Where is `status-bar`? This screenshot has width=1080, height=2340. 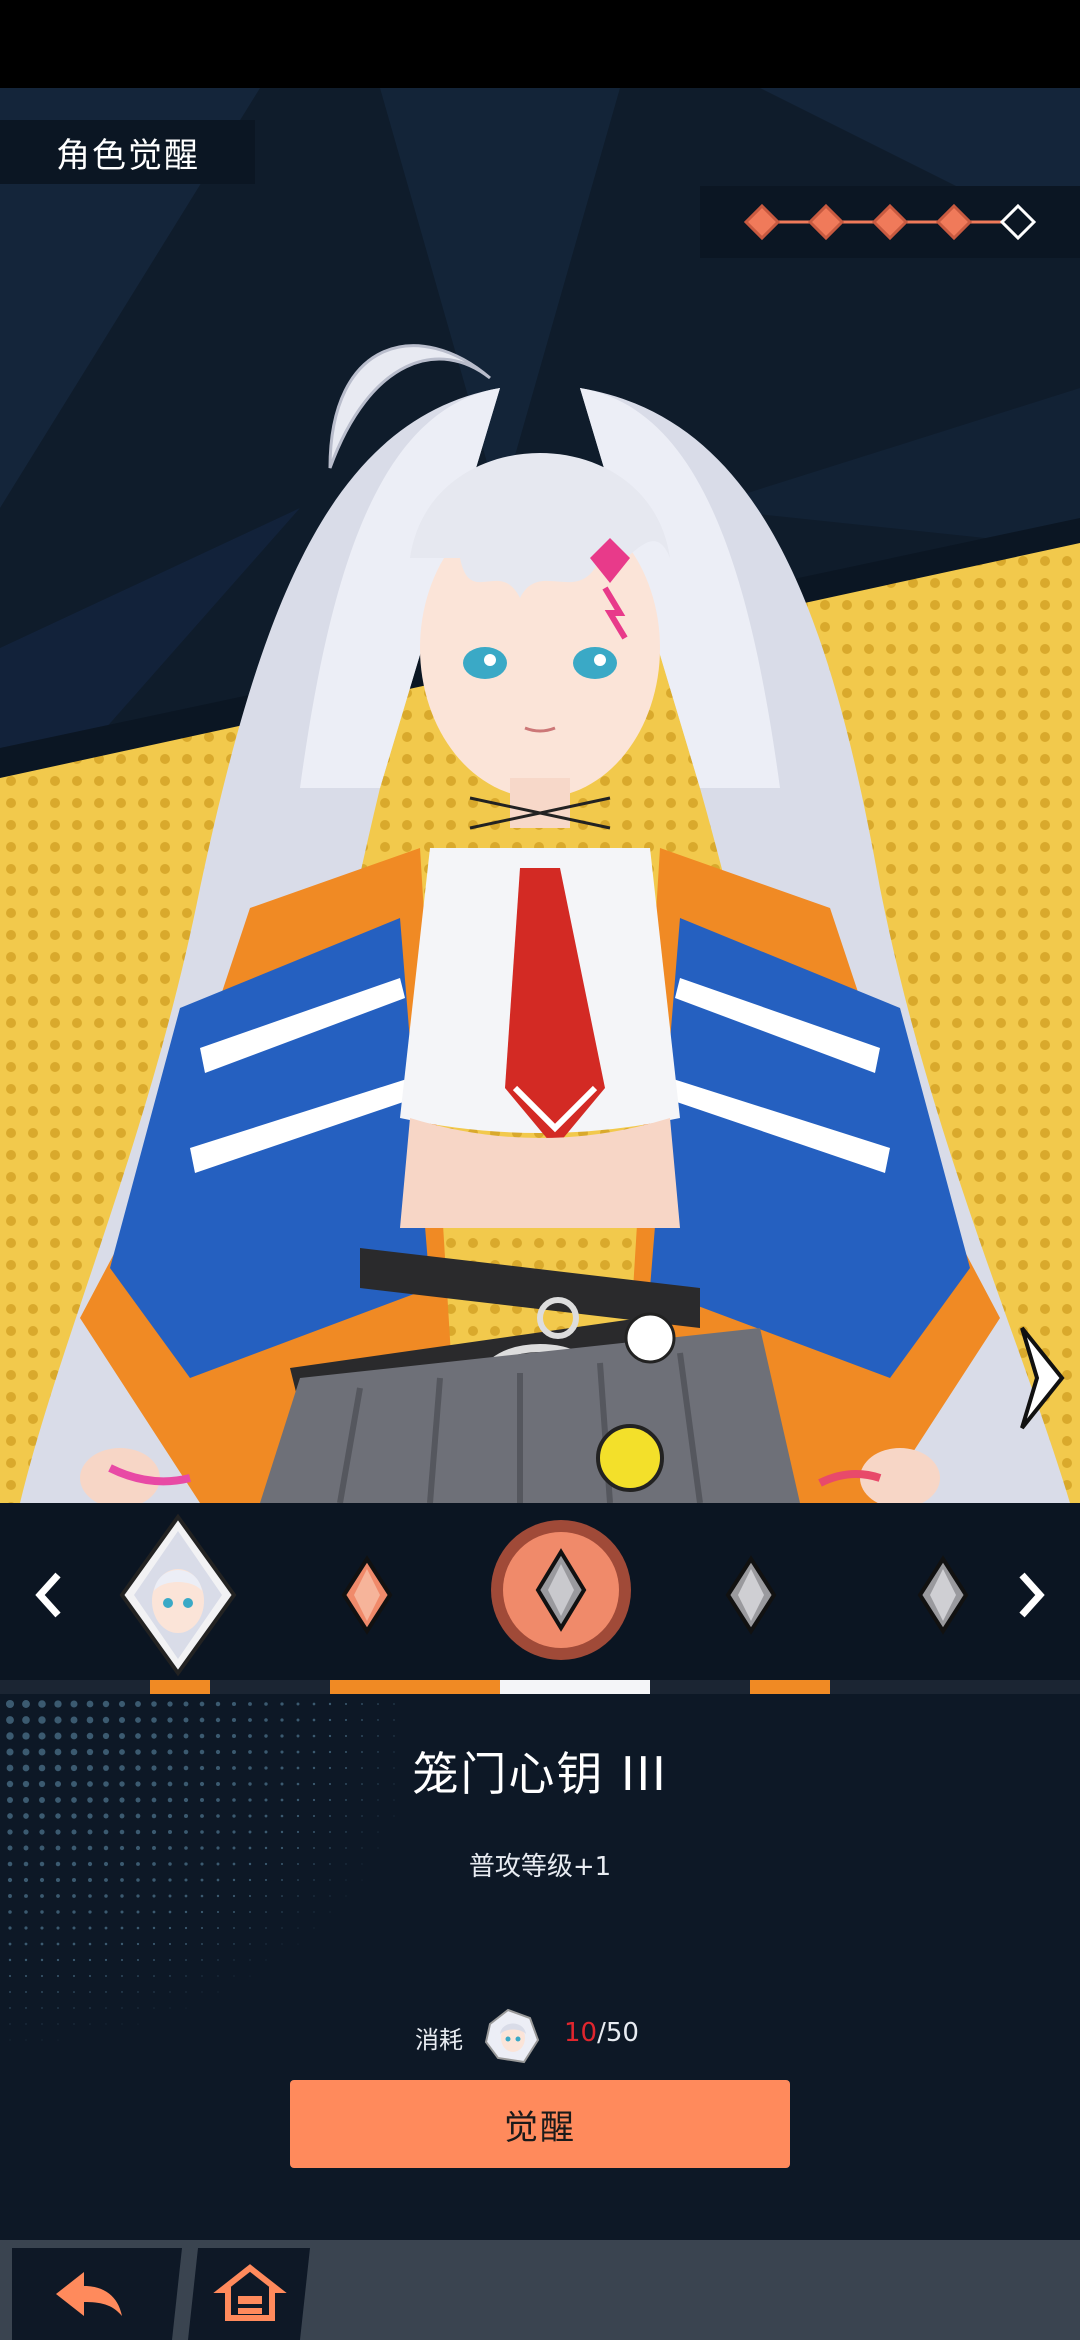
status-bar is located at coordinates (540, 44).